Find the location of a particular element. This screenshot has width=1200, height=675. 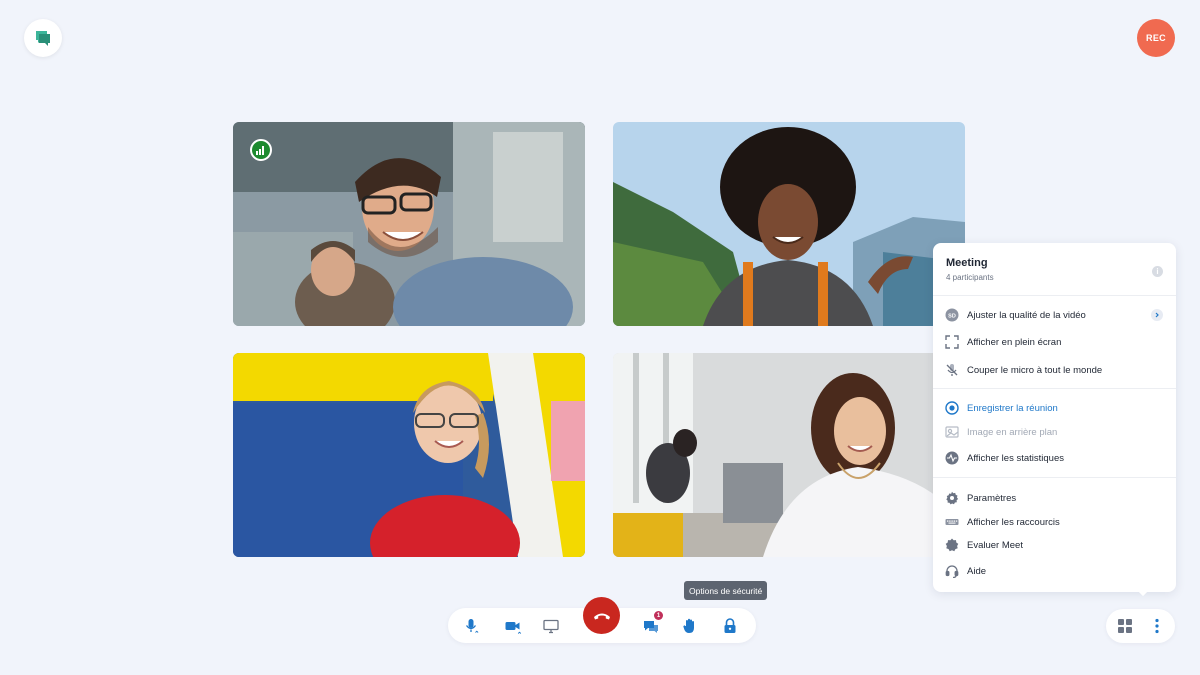

menu-item-label: Couper le micro à tout le monde is located at coordinates (1035, 370).